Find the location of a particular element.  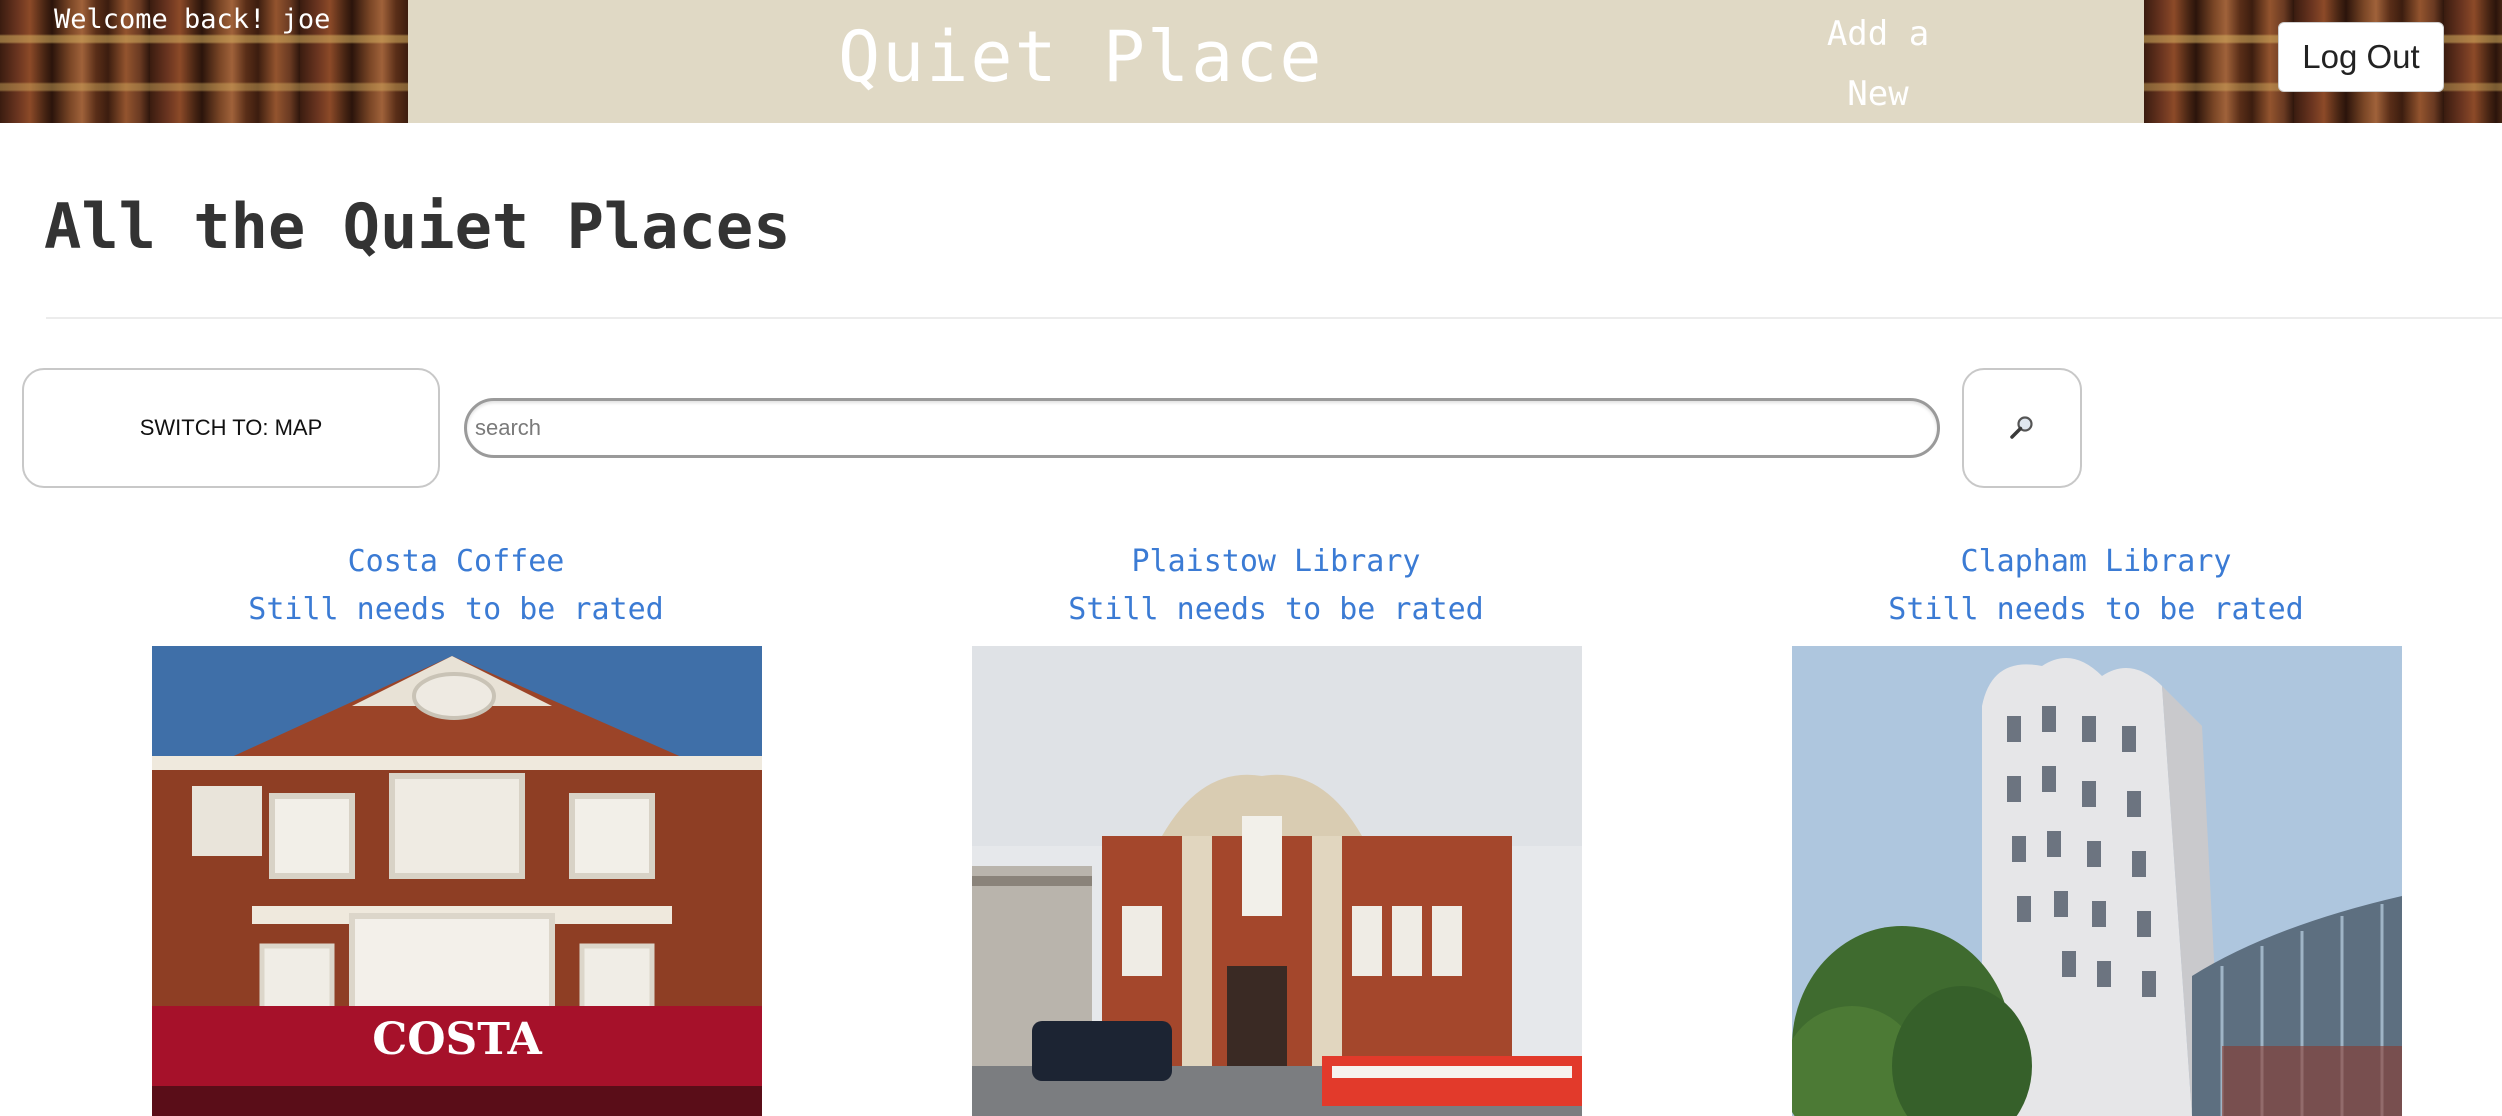

place-name-link: Clapham Library is located at coordinates (2094, 562).